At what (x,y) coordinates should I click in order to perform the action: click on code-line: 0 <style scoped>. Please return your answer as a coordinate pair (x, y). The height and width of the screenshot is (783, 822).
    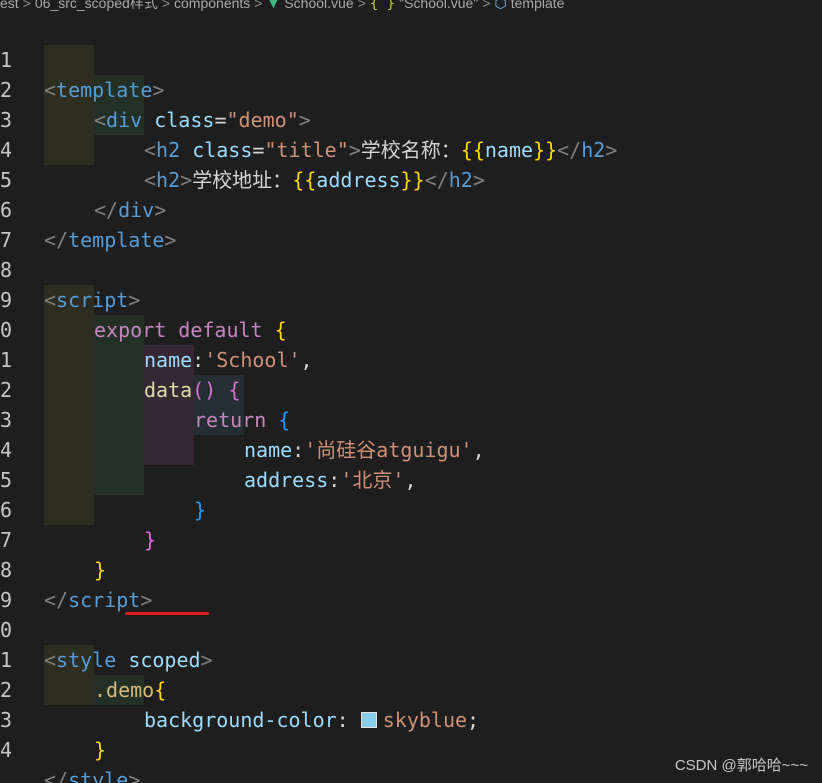
    Looking at the image, I should click on (411, 628).